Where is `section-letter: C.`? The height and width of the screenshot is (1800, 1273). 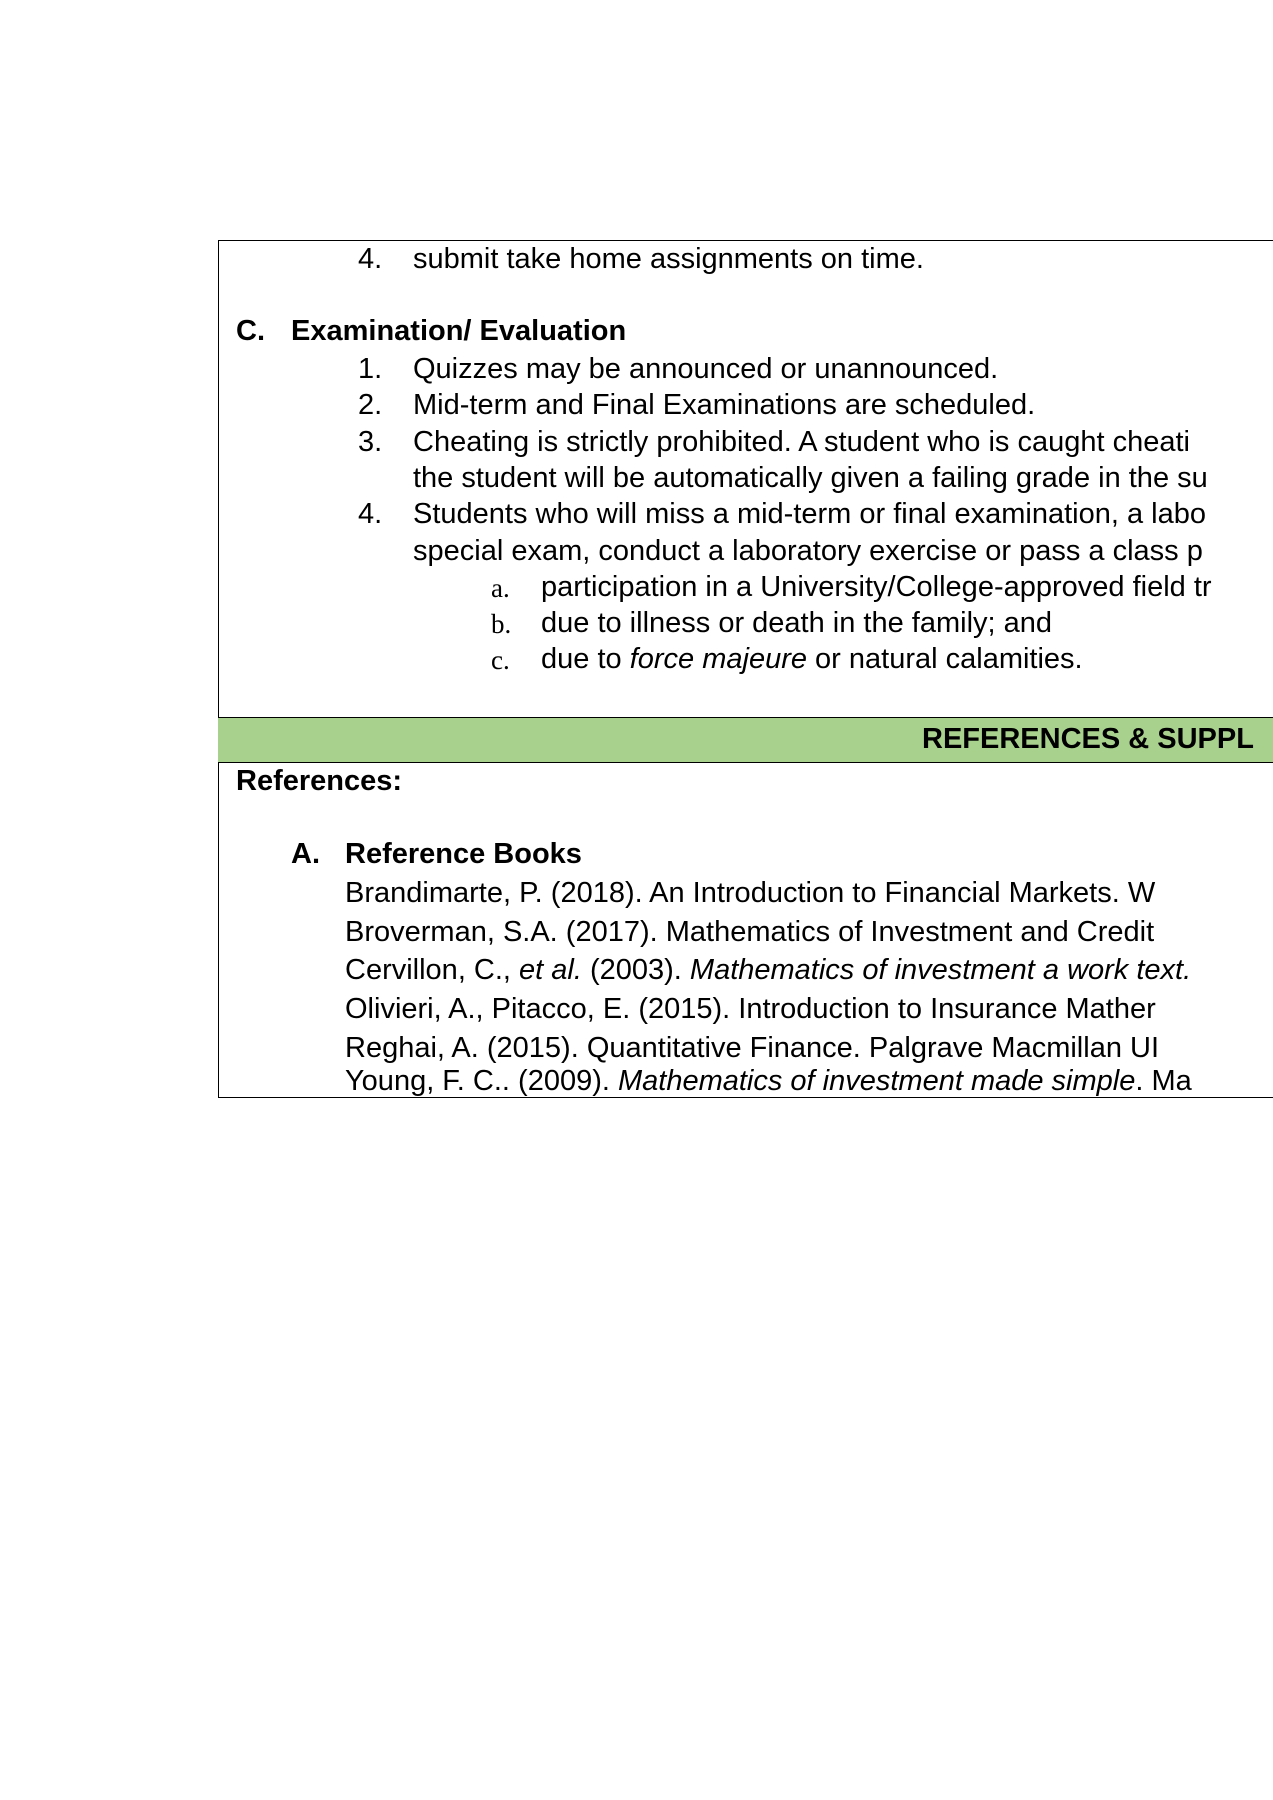 section-letter: C. is located at coordinates (250, 331).